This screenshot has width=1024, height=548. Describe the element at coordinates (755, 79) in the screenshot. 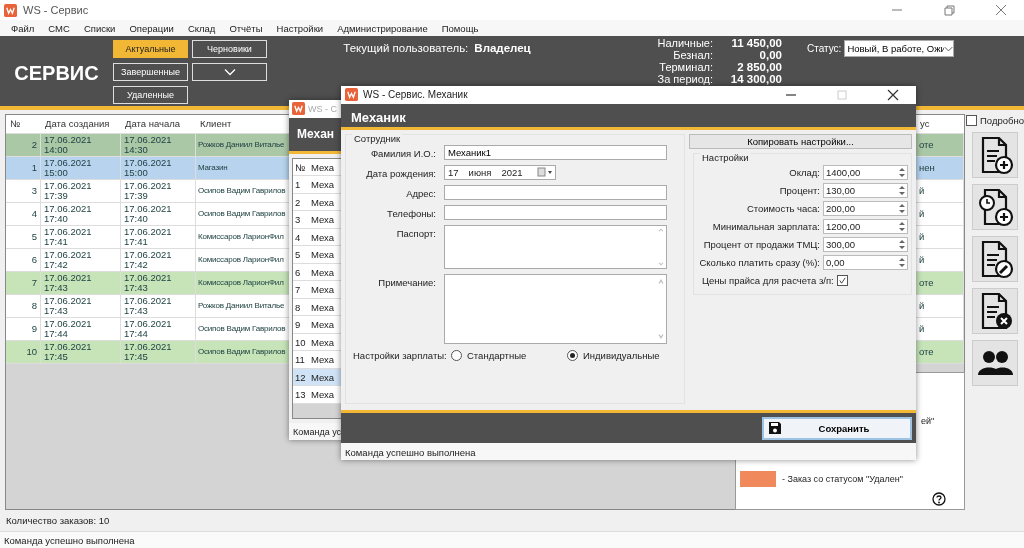

I see `total-value: 14 300,00` at that location.